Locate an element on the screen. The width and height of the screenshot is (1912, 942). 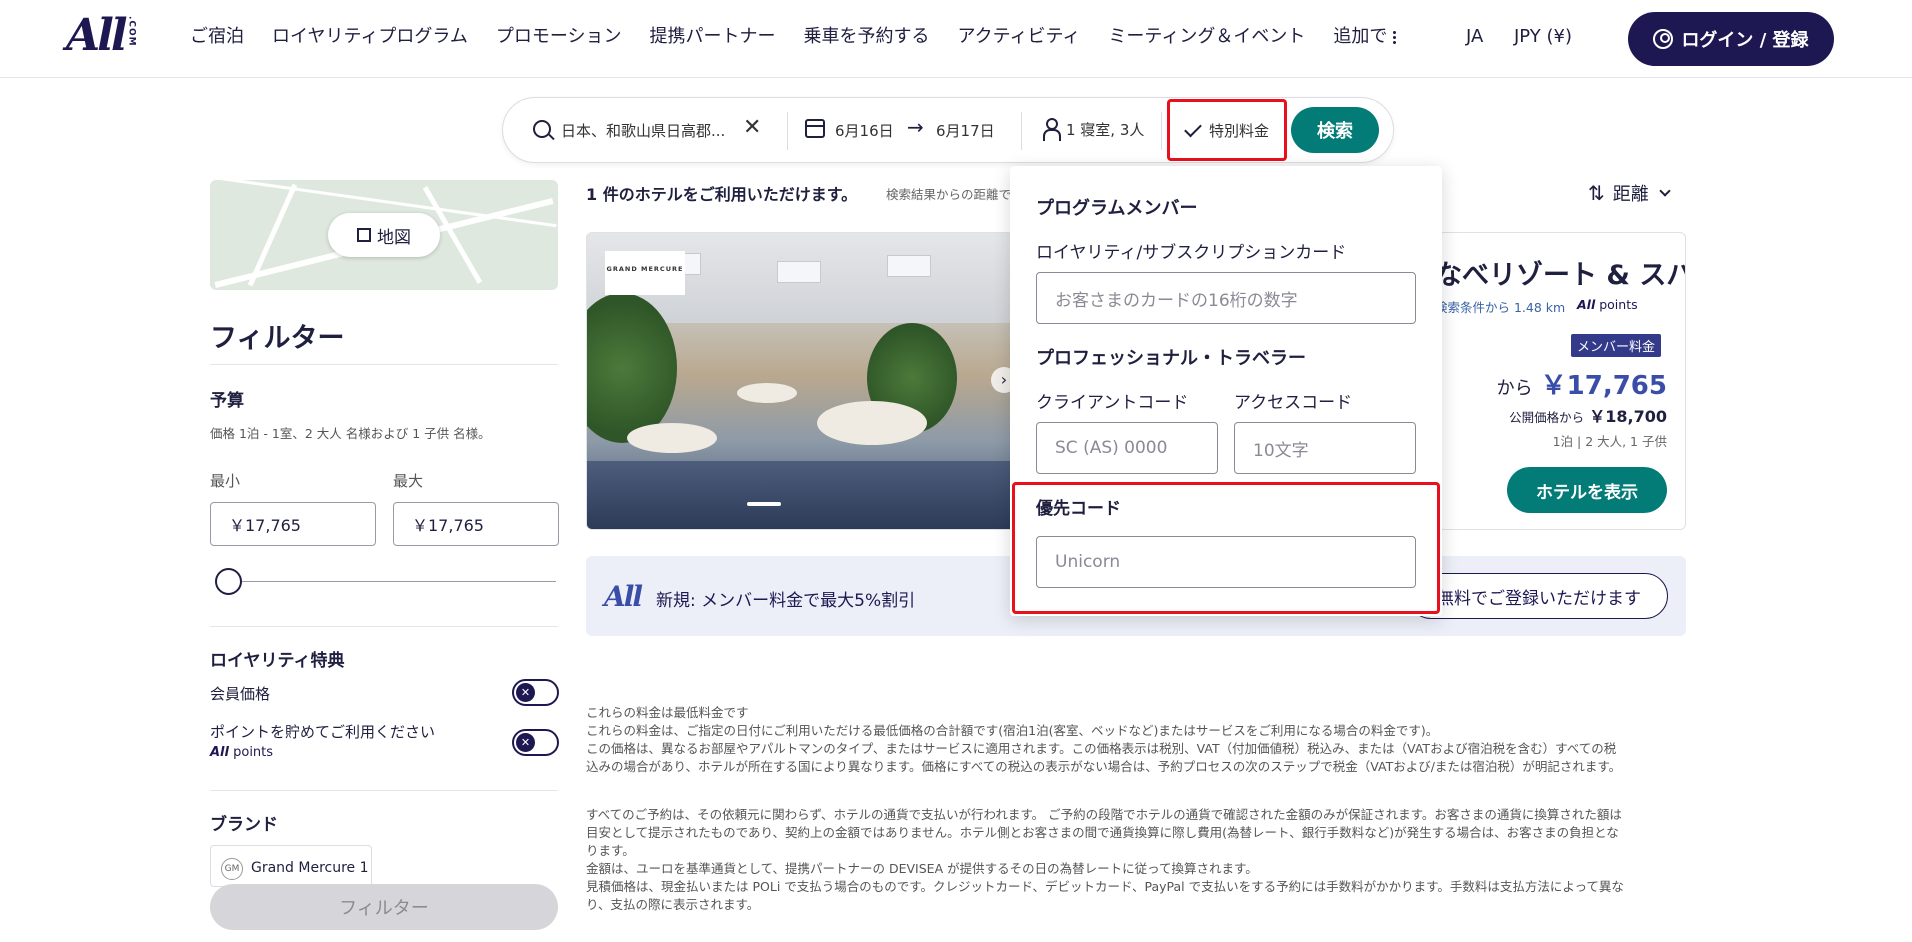
rooms-guests-field: 1 寝室, 3人 is located at coordinates (1105, 129).